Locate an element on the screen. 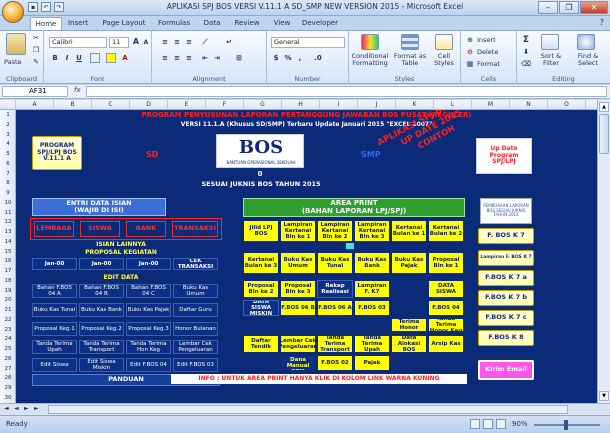 Image resolution: width=610 pixels, height=433 pixels. scroll-thumb is located at coordinates (604, 134).